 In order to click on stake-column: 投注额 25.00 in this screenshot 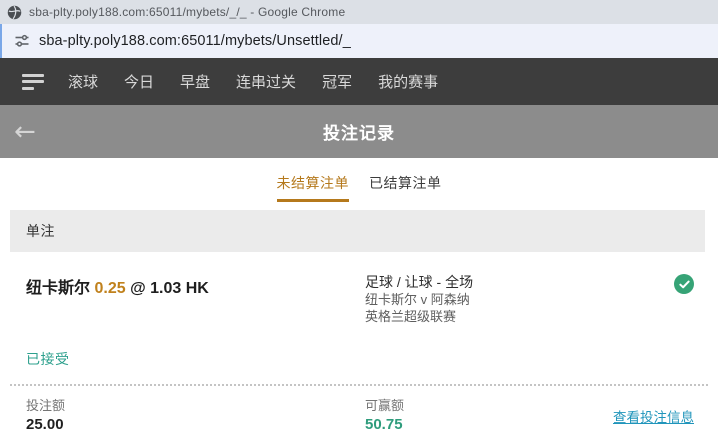, I will do `click(195, 415)`.